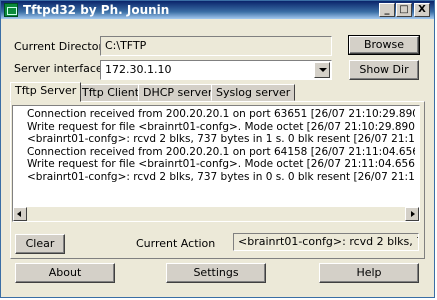 The image size is (437, 300). Describe the element at coordinates (176, 243) in the screenshot. I see `current-action-label: Current Action` at that location.